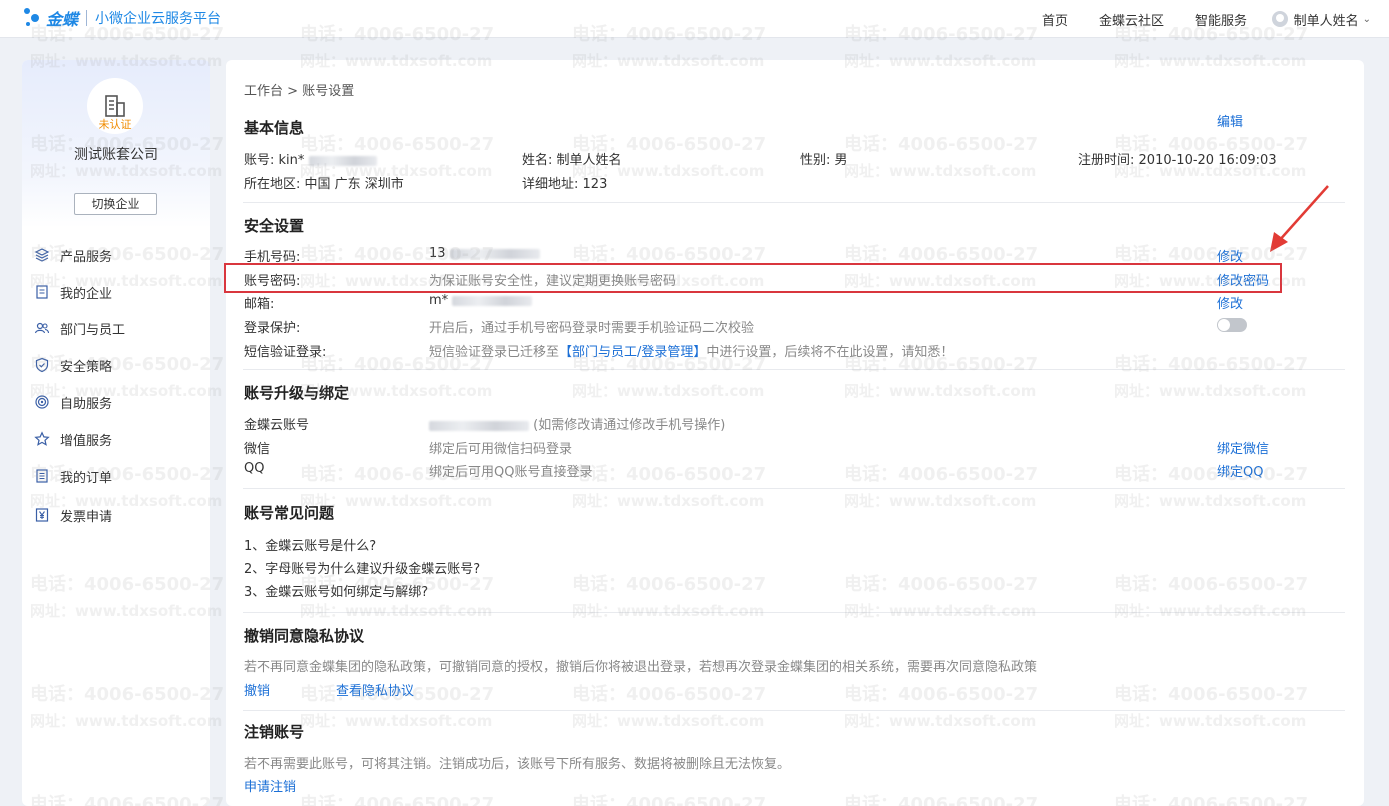 This screenshot has height=806, width=1389. Describe the element at coordinates (1221, 19) in the screenshot. I see `nav-smart-service: 智能服务` at that location.